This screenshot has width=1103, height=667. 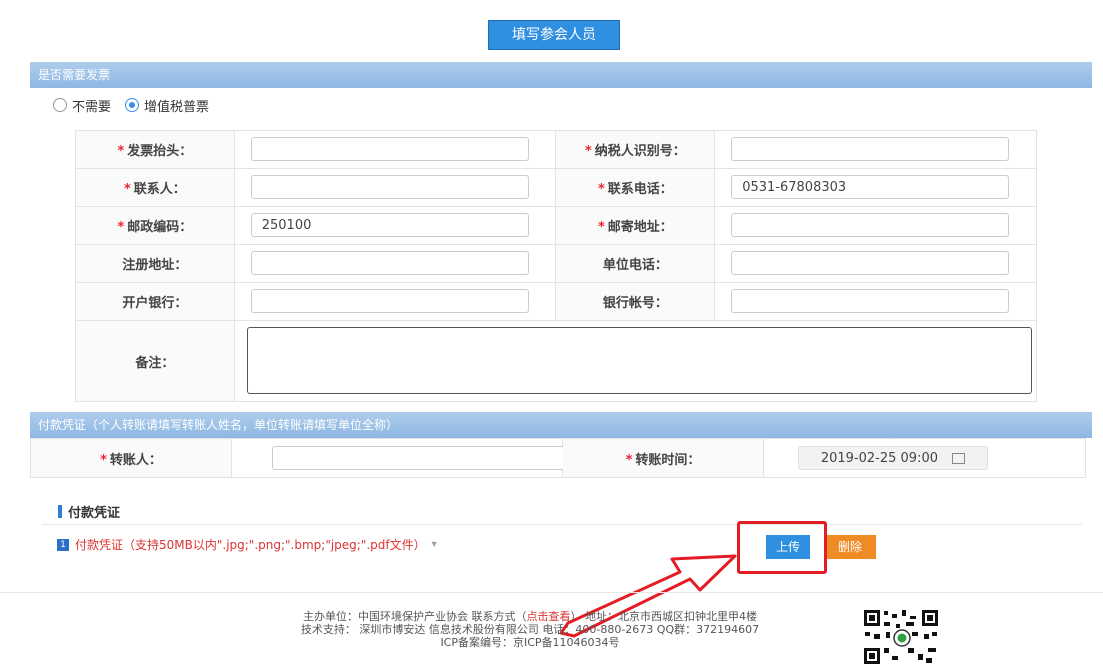 What do you see at coordinates (648, 596) in the screenshot?
I see `annotation-arrow` at bounding box center [648, 596].